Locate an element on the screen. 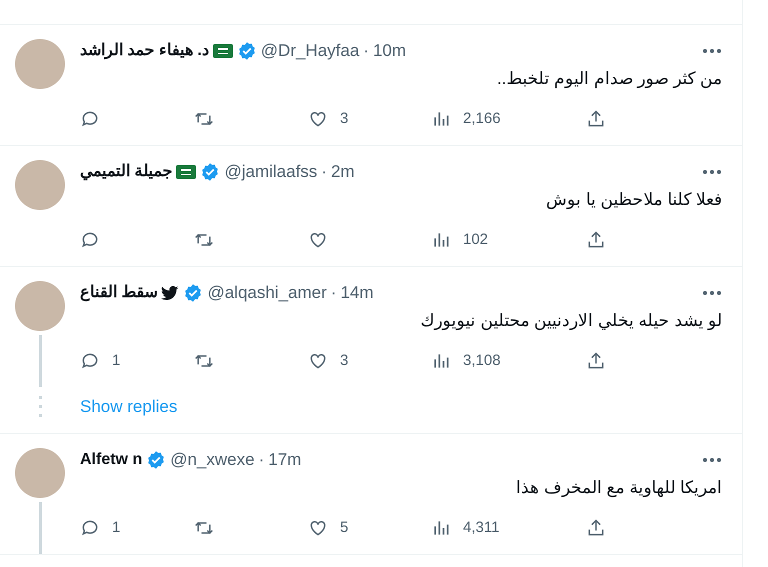 This screenshot has height=567, width=768. dotted-thread-line is located at coordinates (40, 407).